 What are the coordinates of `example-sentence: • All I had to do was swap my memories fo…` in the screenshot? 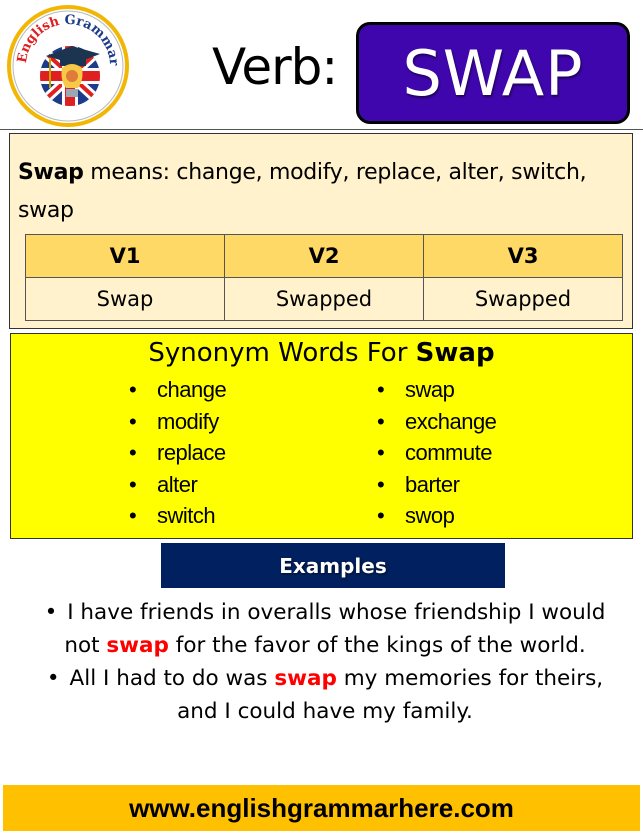 It's located at (325, 695).